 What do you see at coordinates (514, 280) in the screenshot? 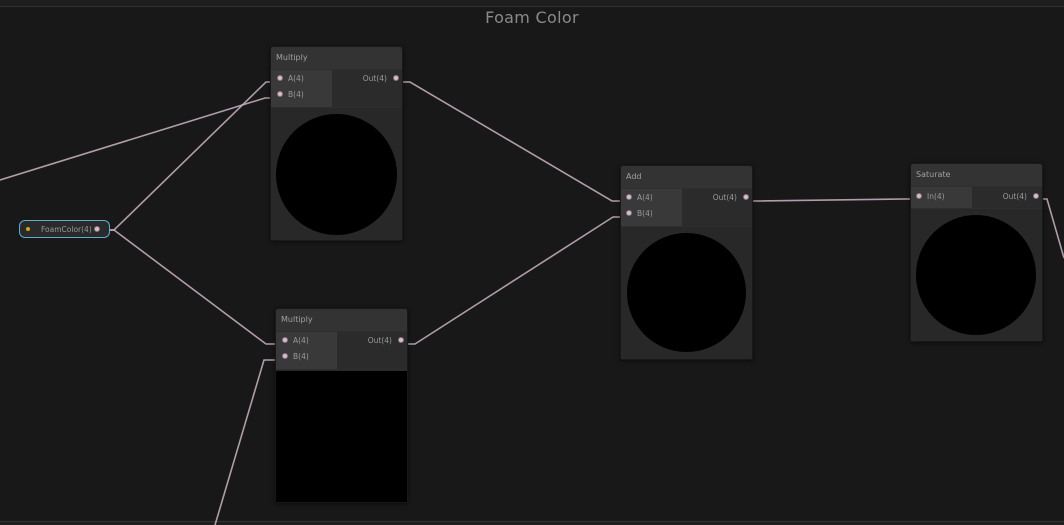
I see `wire-mul-bottom-out-to-add-b` at bounding box center [514, 280].